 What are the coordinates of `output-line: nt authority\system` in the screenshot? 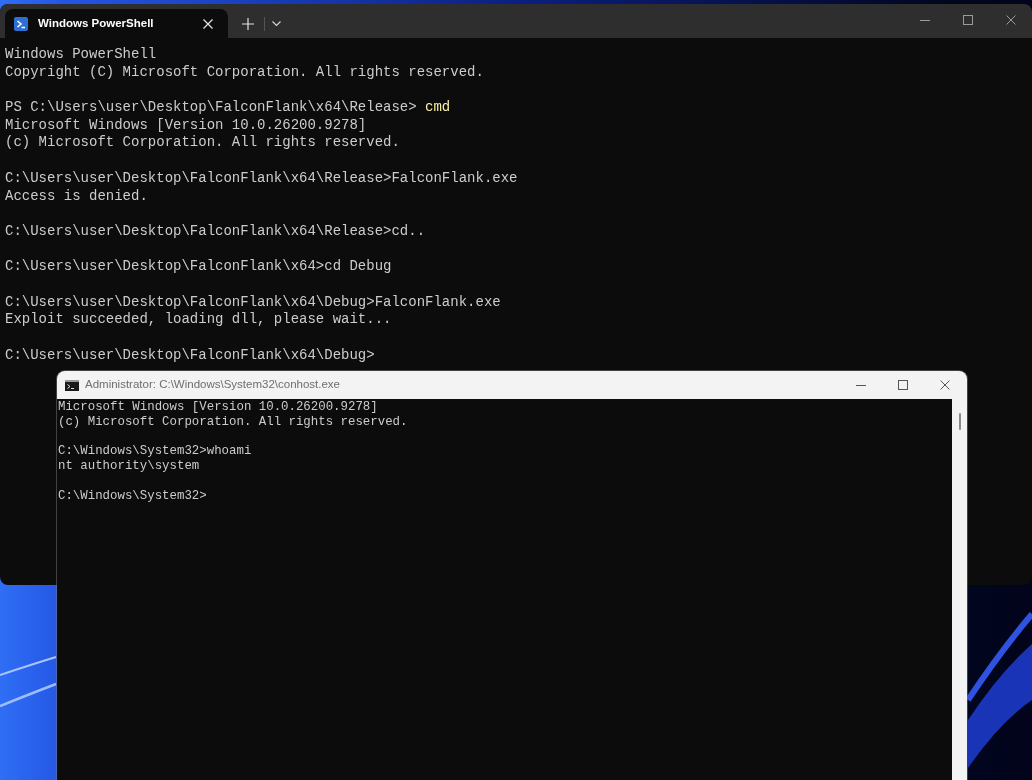 It's located at (129, 466).